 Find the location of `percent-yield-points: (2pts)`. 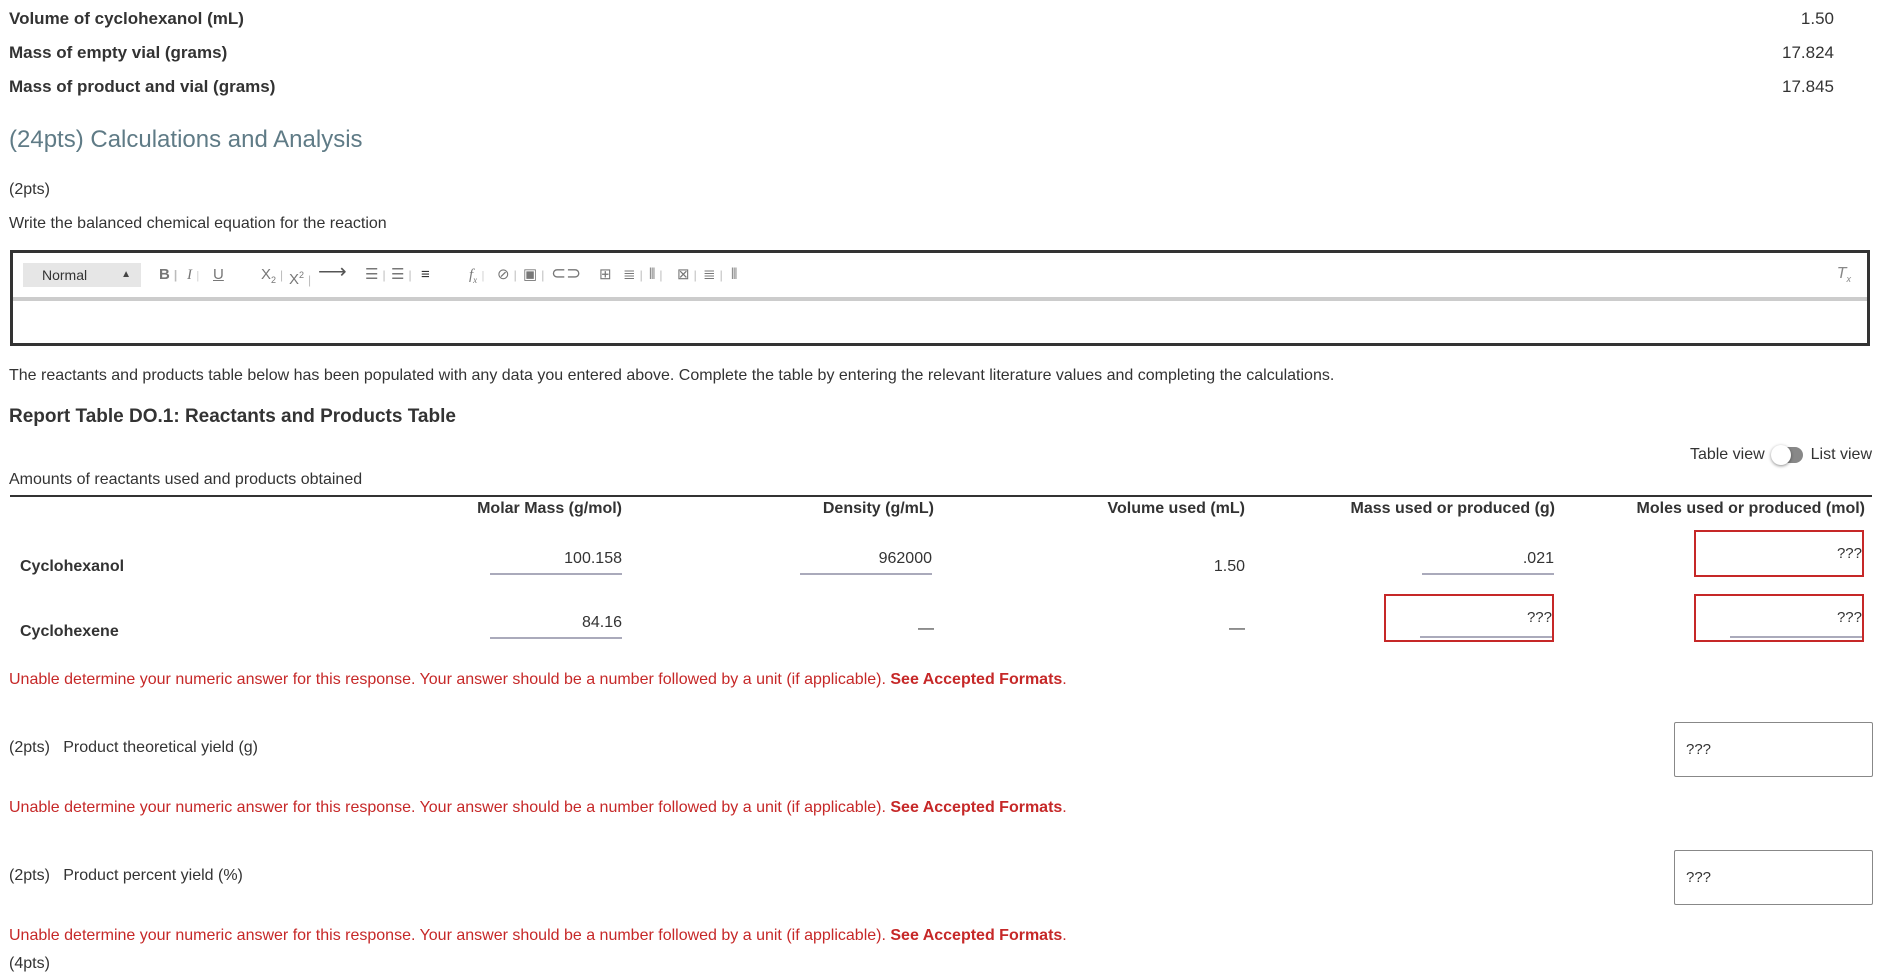

percent-yield-points: (2pts) is located at coordinates (29, 875).